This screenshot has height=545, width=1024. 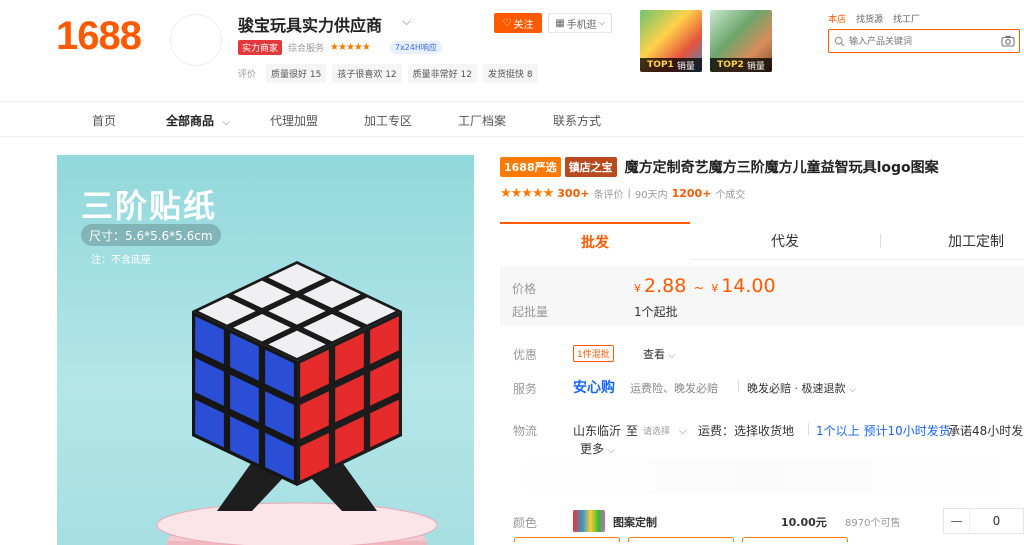 I want to click on nav-factory-profile: 工厂档案, so click(x=482, y=120).